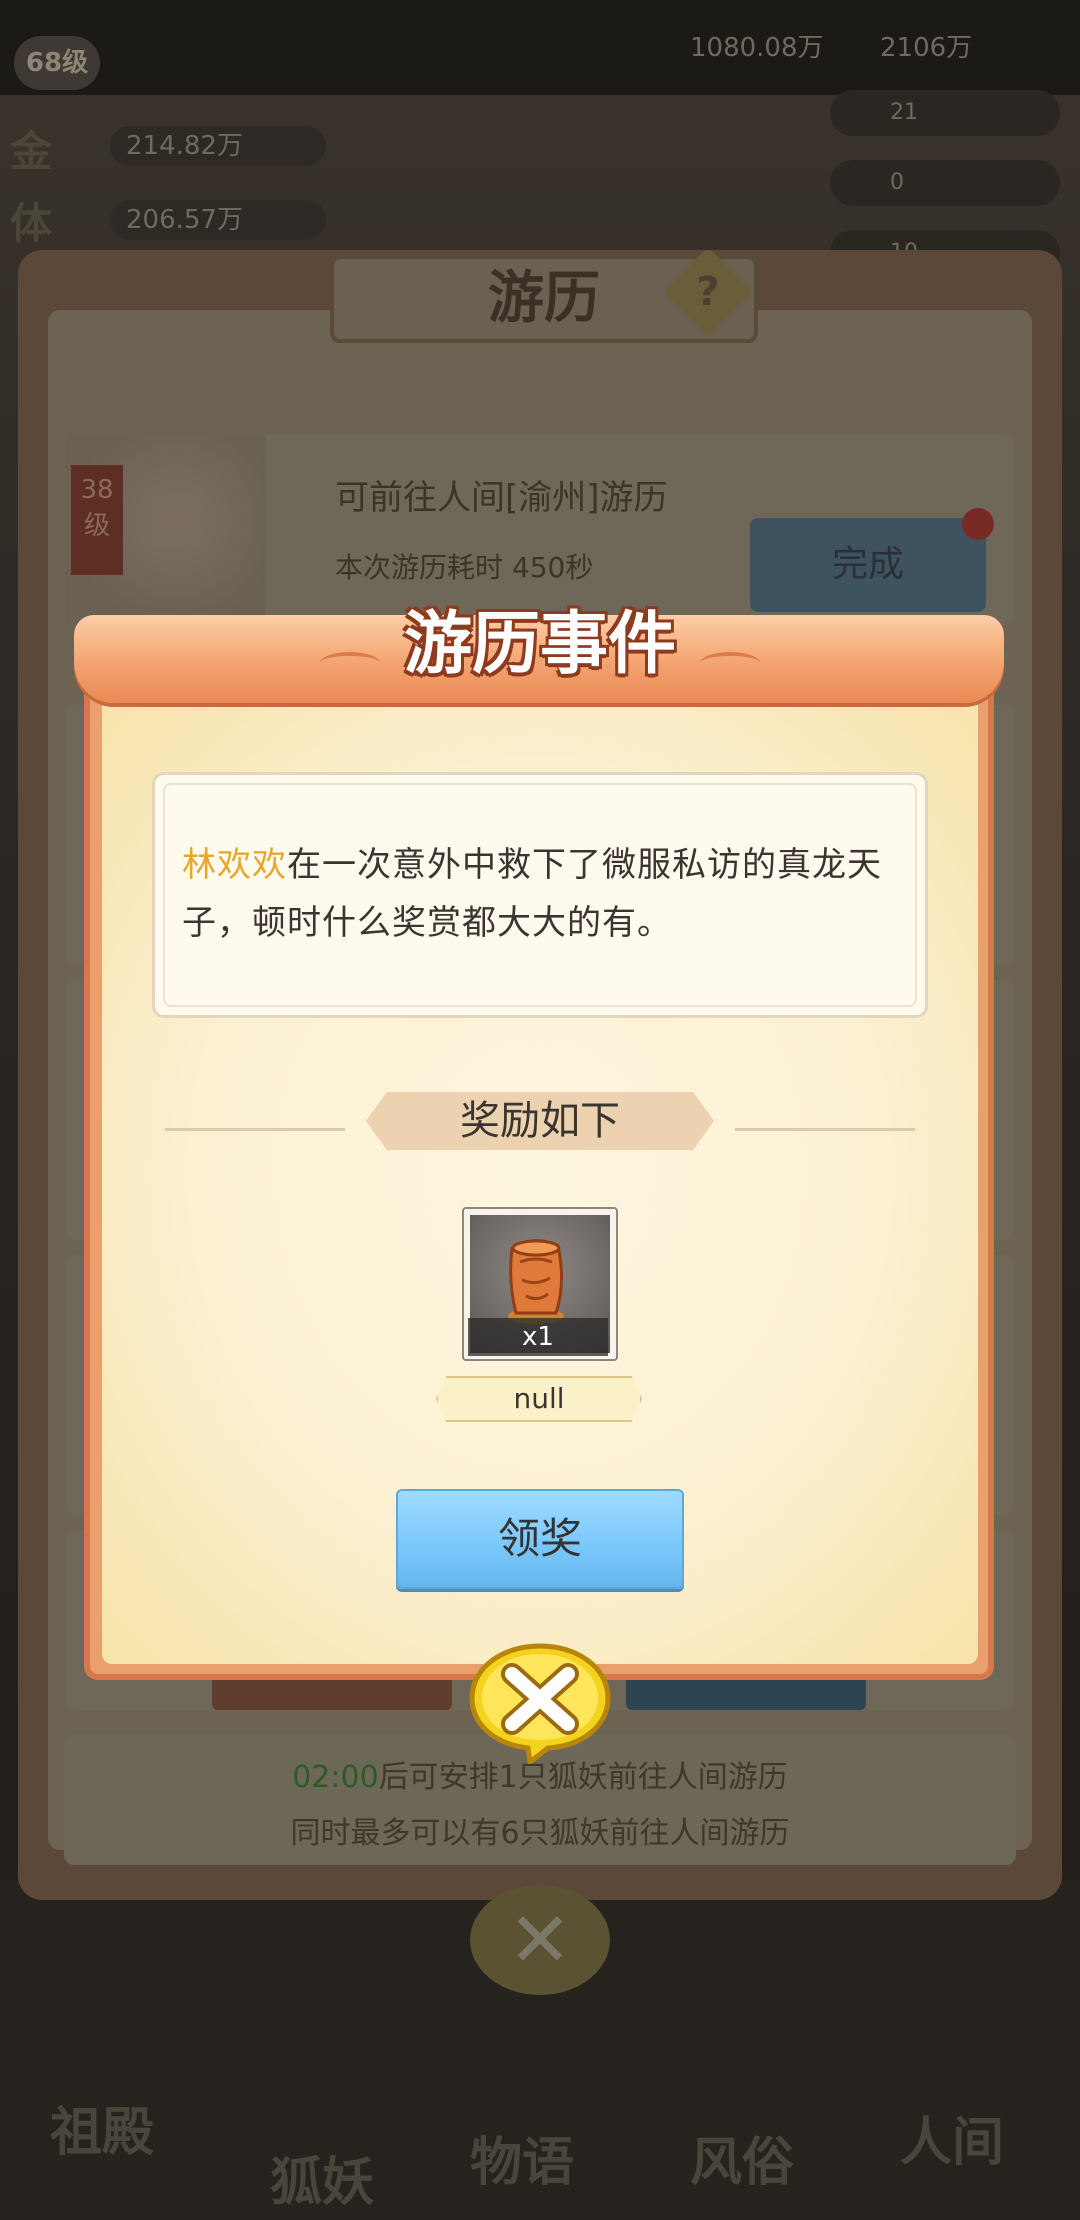  Describe the element at coordinates (218, 220) in the screenshot. I see `resource-value-2: 206.57万` at that location.